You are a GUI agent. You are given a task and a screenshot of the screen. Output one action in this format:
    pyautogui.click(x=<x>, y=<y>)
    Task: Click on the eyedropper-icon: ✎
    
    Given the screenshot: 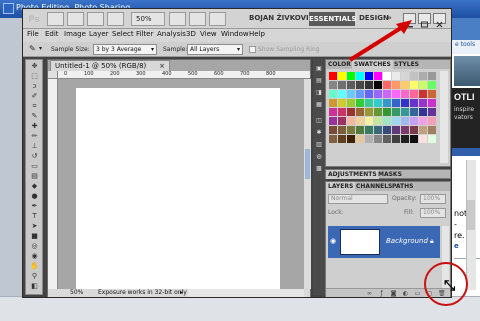 What is the action you would take?
    pyautogui.click(x=32, y=48)
    